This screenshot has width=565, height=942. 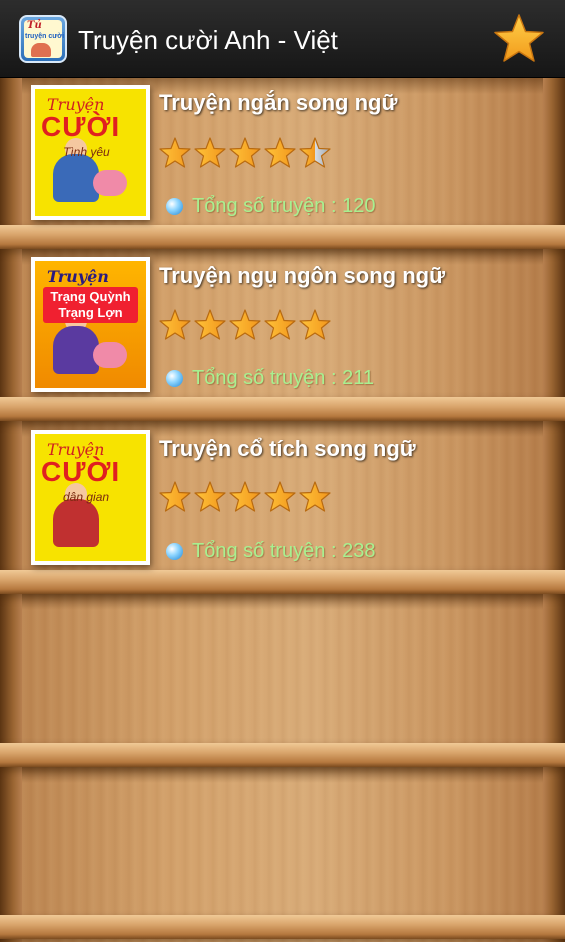 What do you see at coordinates (34, 25) in the screenshot?
I see `app-logo-text-top: Tủ` at bounding box center [34, 25].